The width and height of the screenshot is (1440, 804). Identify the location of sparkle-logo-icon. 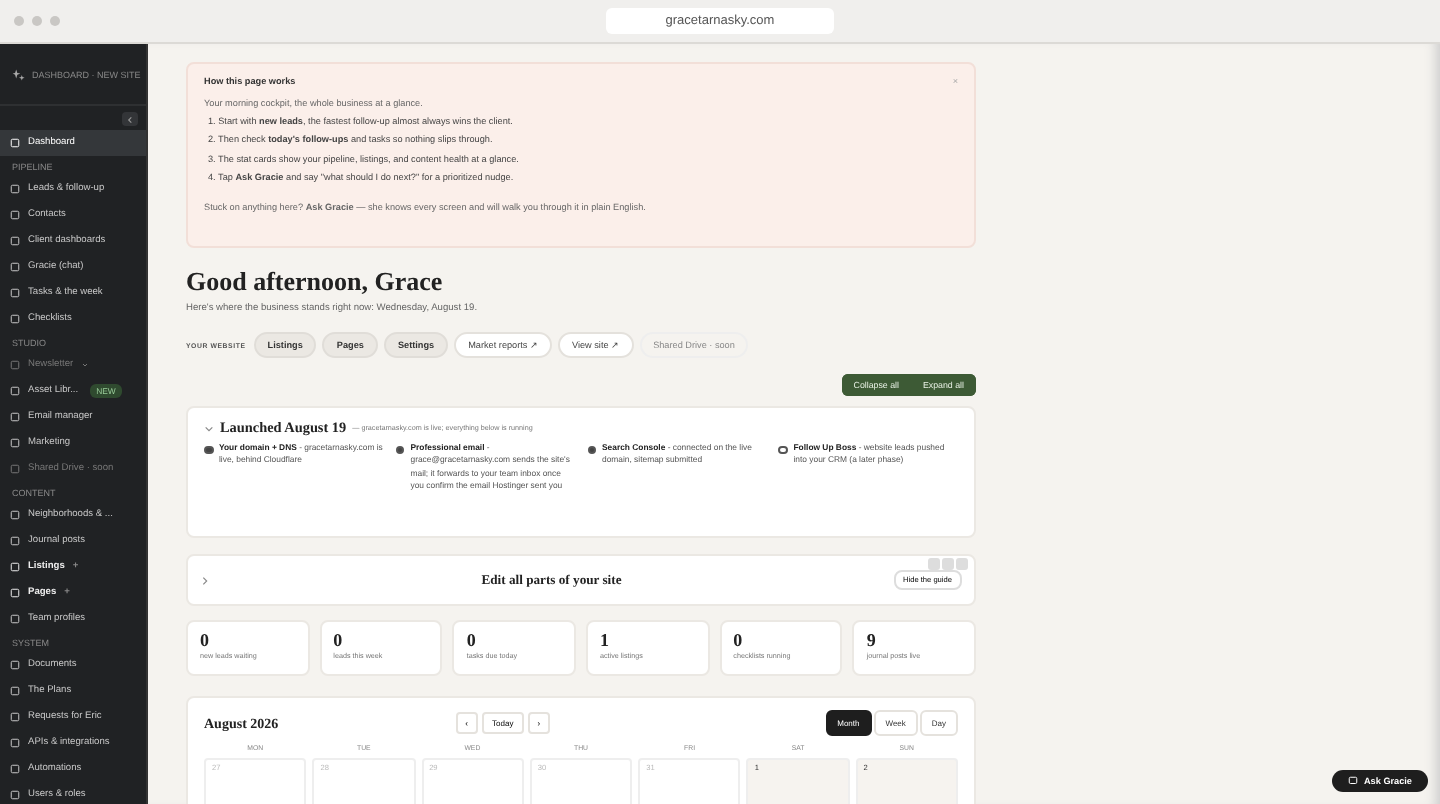
(19, 74).